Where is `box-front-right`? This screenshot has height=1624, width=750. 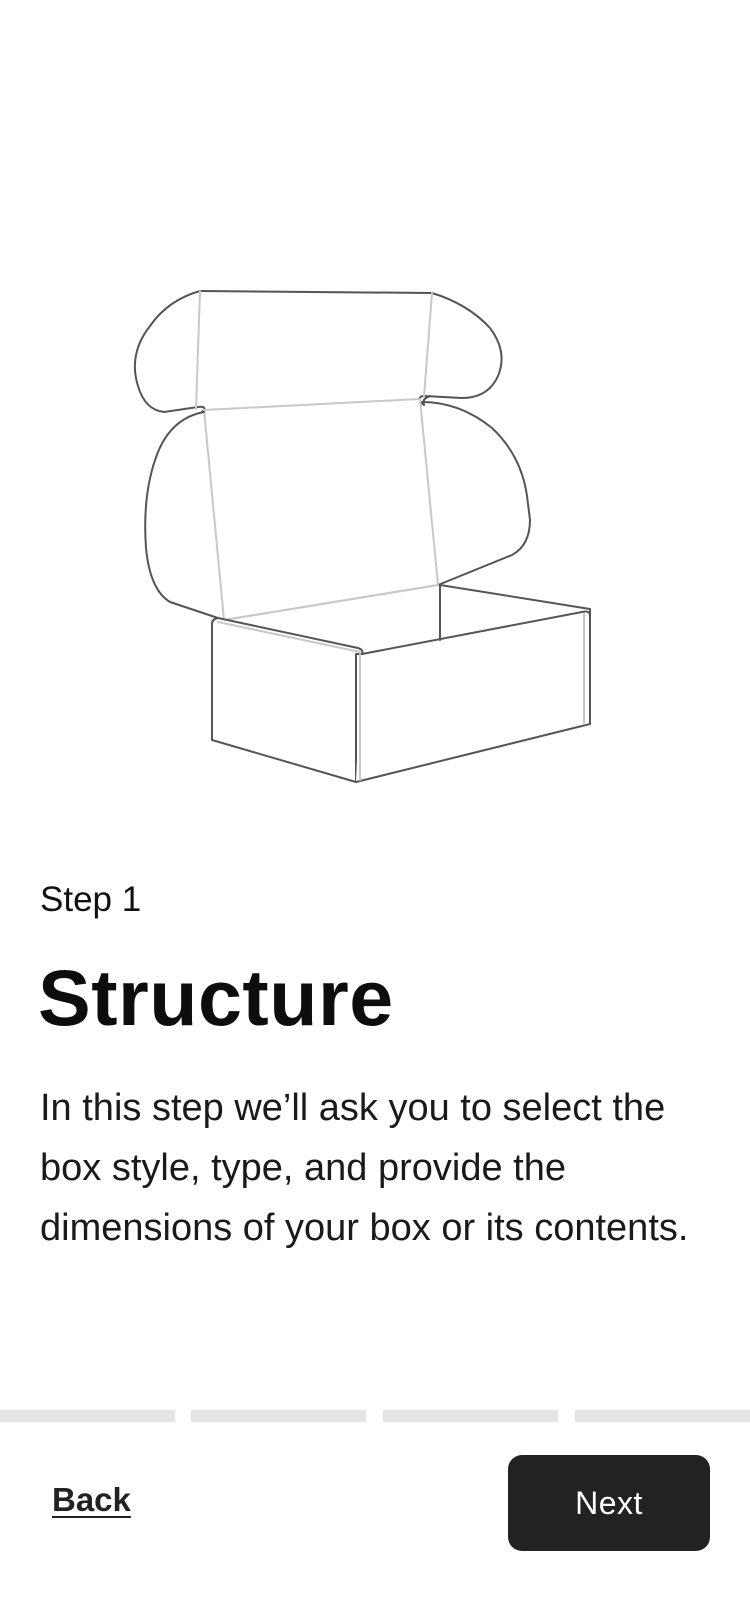 box-front-right is located at coordinates (473, 696).